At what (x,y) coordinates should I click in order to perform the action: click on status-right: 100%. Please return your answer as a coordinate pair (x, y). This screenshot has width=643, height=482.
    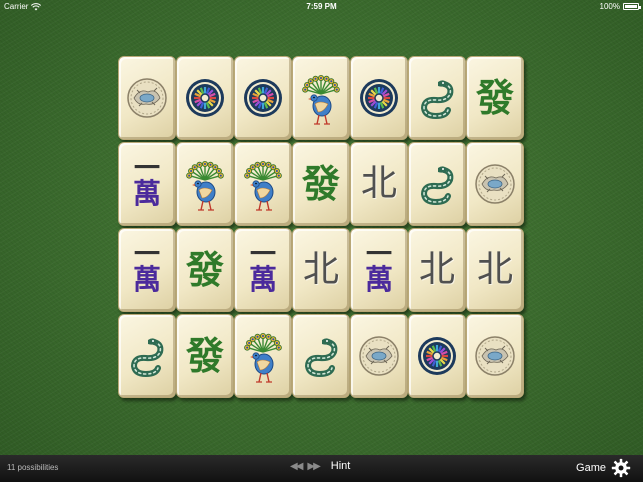
    Looking at the image, I should click on (620, 6).